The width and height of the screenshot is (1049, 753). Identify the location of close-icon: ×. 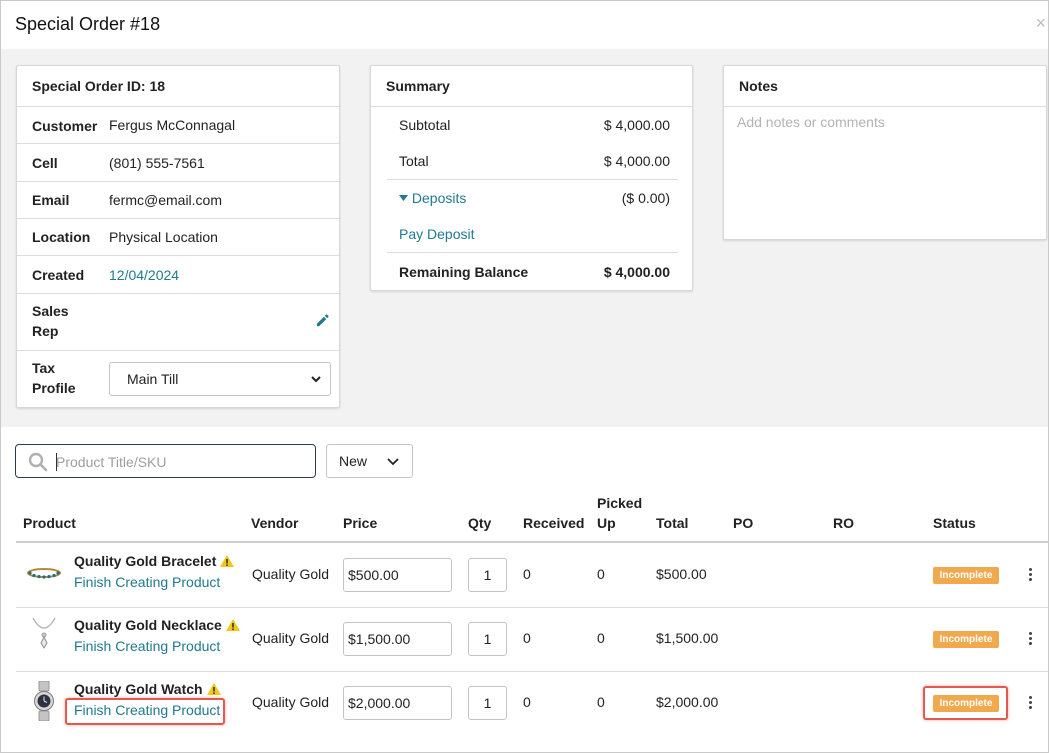
(1040, 23).